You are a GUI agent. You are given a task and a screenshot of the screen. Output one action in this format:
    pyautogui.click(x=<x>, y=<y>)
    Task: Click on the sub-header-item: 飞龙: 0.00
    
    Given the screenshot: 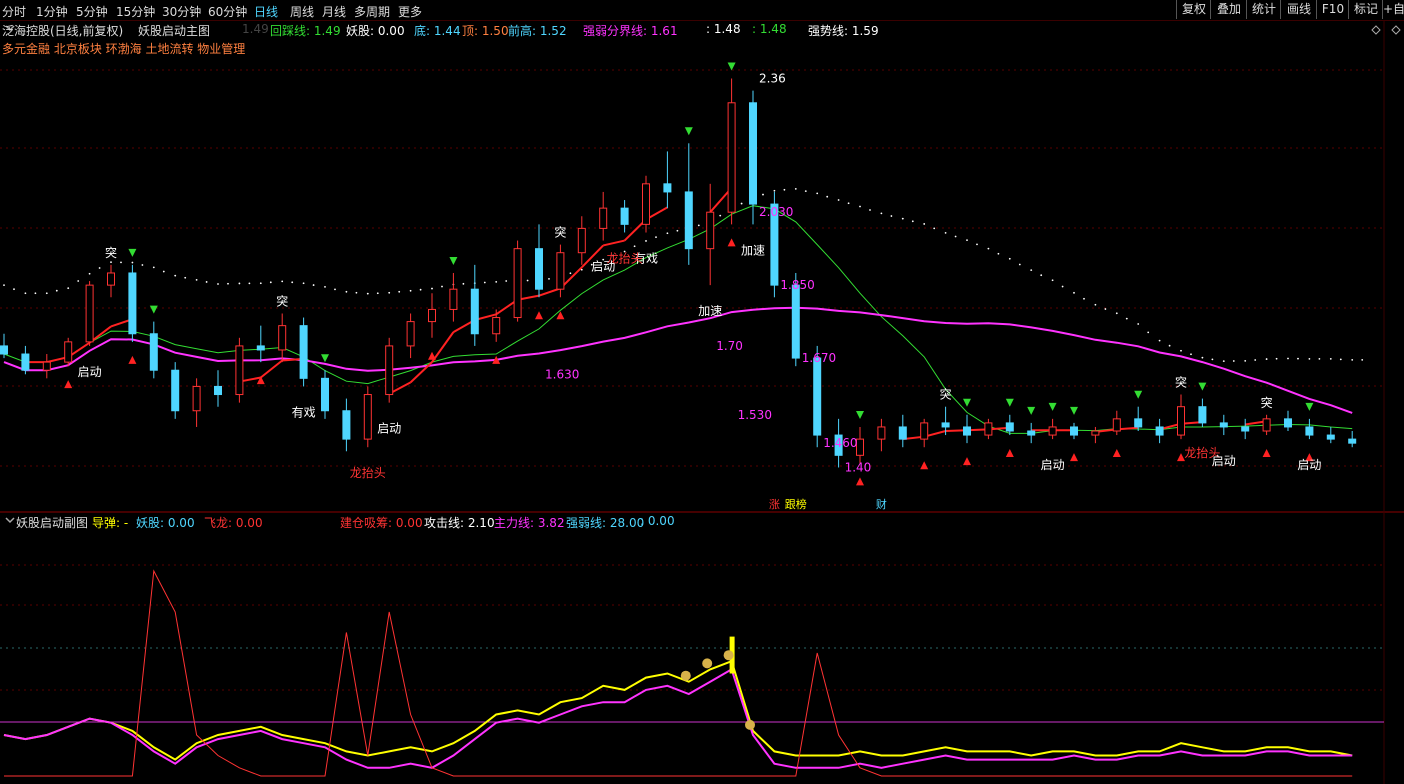 What is the action you would take?
    pyautogui.click(x=233, y=523)
    